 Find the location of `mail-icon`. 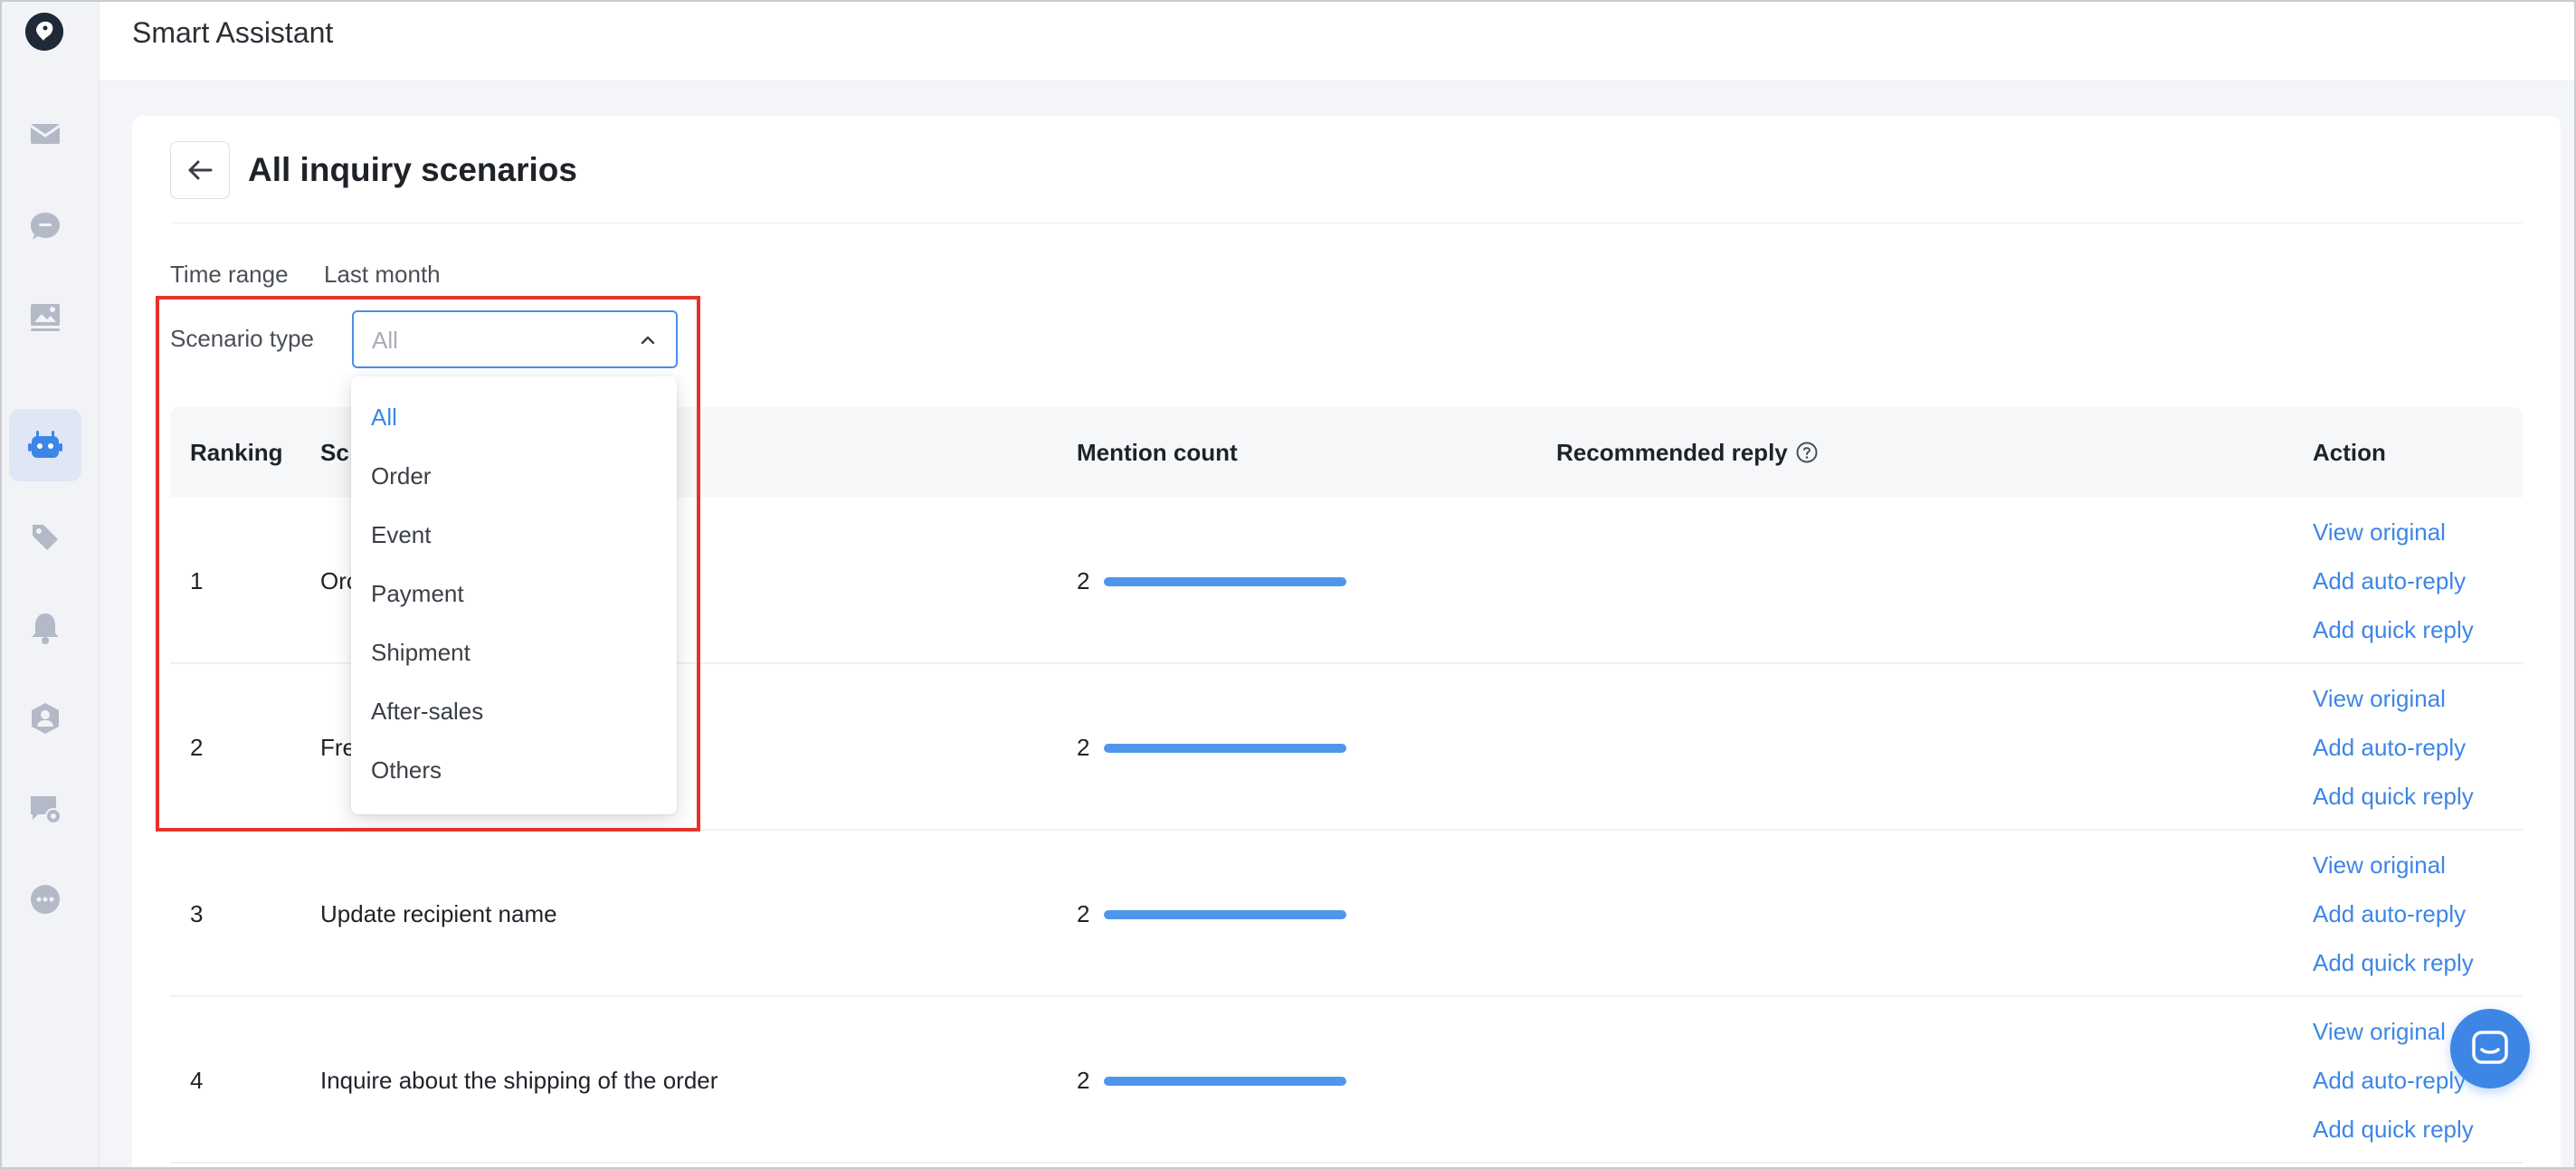

mail-icon is located at coordinates (45, 134).